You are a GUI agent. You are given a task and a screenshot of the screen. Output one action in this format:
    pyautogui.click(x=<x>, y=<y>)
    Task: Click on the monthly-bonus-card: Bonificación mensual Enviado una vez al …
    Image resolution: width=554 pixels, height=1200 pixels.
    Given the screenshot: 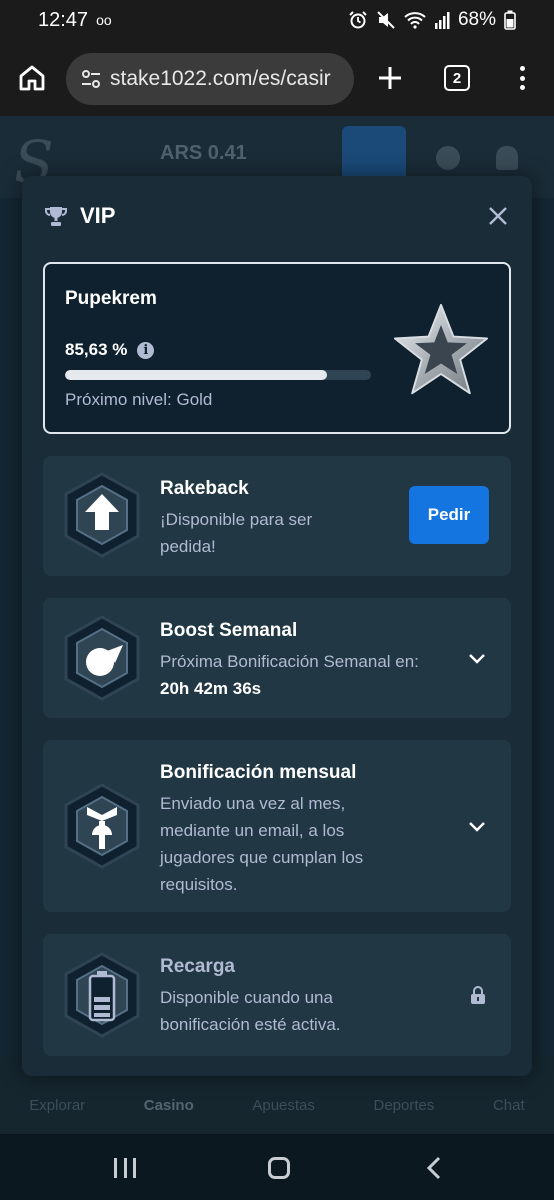 What is the action you would take?
    pyautogui.click(x=277, y=826)
    